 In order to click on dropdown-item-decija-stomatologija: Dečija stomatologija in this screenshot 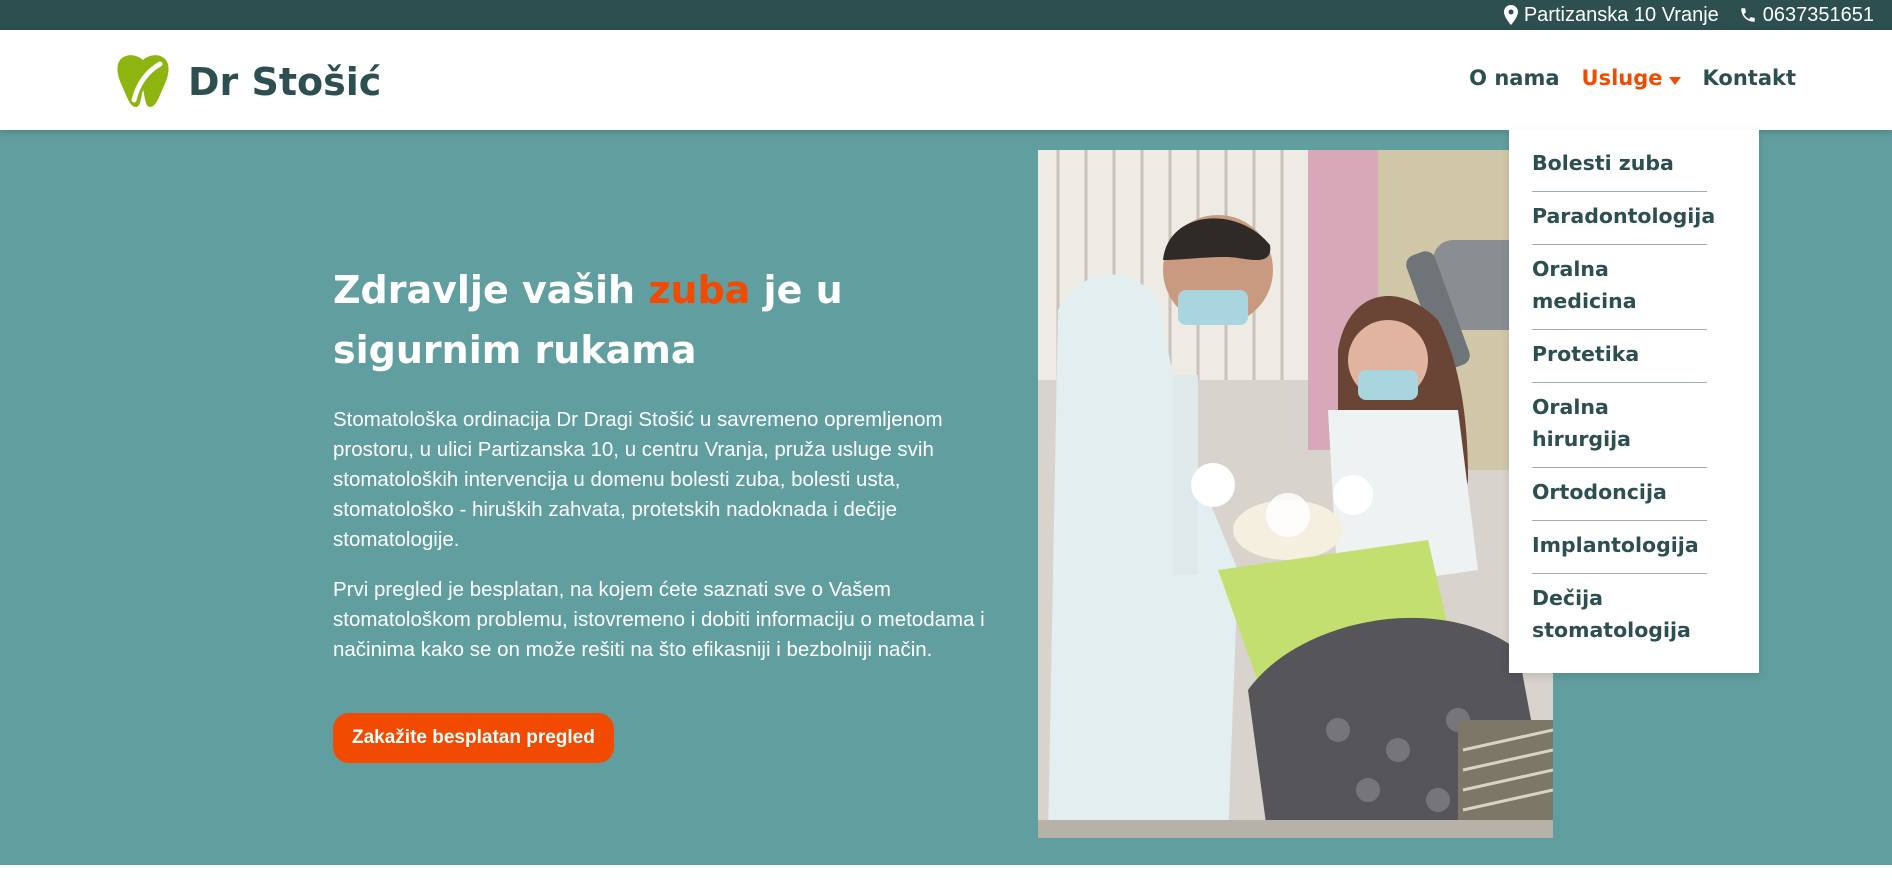, I will do `click(1637, 616)`.